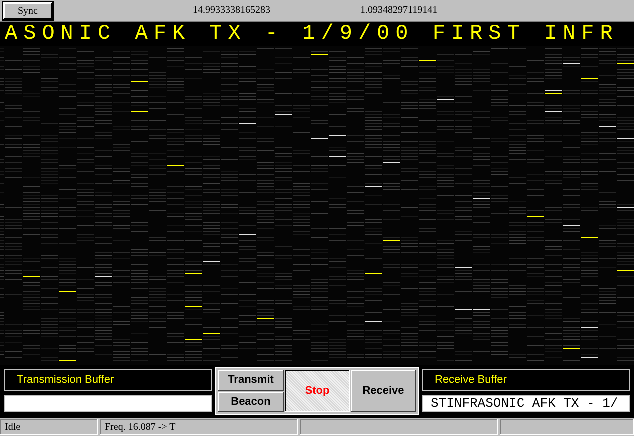 The width and height of the screenshot is (634, 436). What do you see at coordinates (108, 403) in the screenshot?
I see `transmission-buffer-field` at bounding box center [108, 403].